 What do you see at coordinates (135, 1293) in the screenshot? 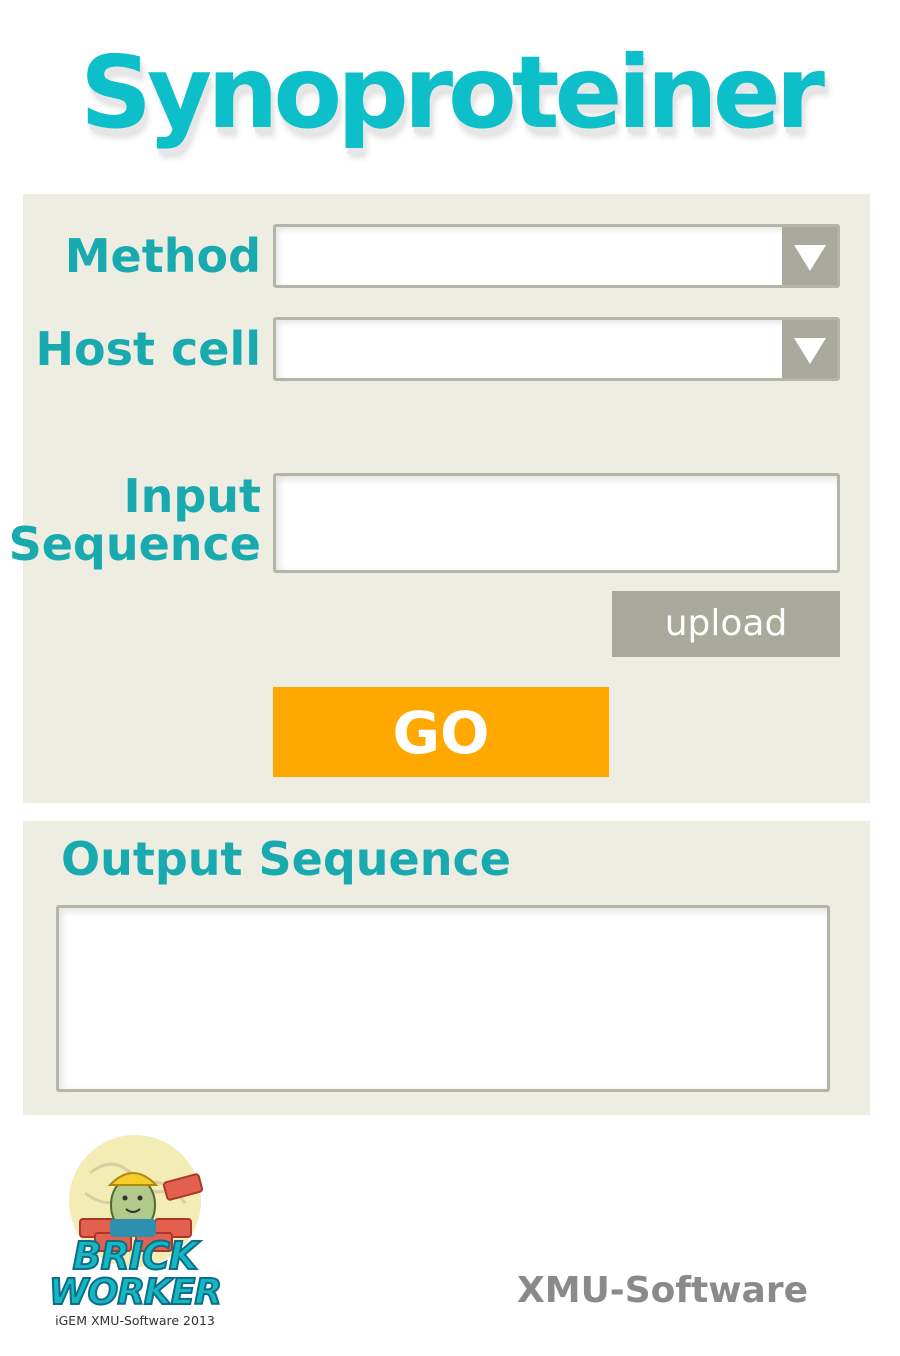
I see `logo-text-worker: WORKER` at bounding box center [135, 1293].